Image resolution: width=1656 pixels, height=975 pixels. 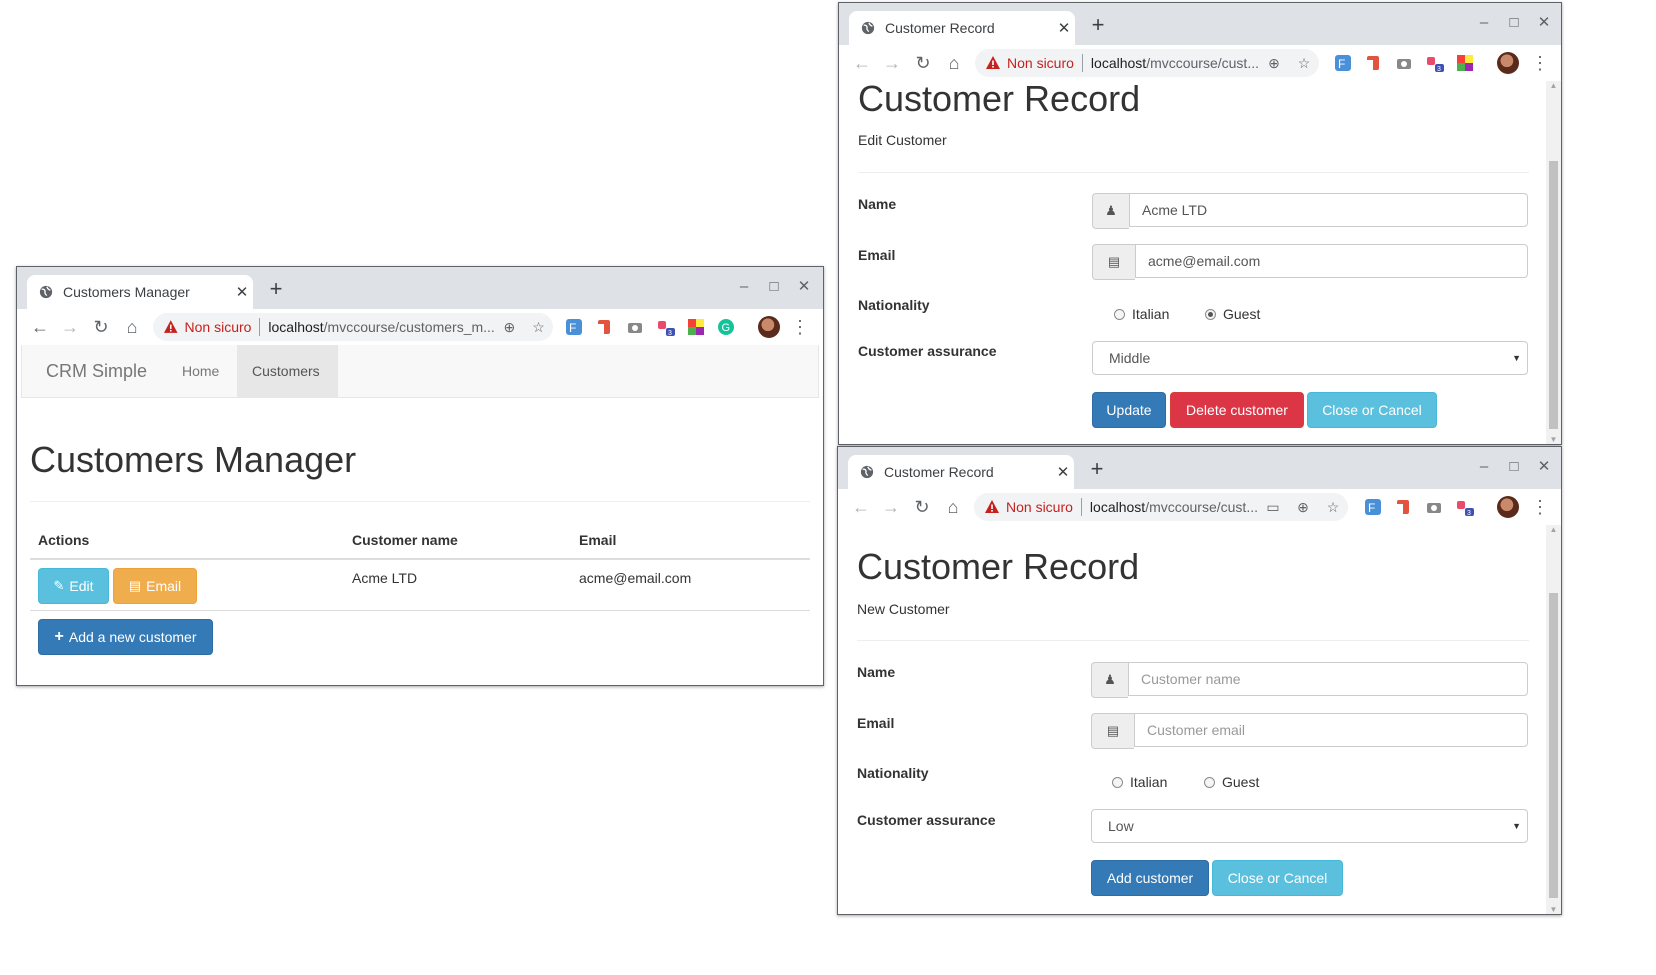 I want to click on email-field: Customer email, so click(x=1331, y=730).